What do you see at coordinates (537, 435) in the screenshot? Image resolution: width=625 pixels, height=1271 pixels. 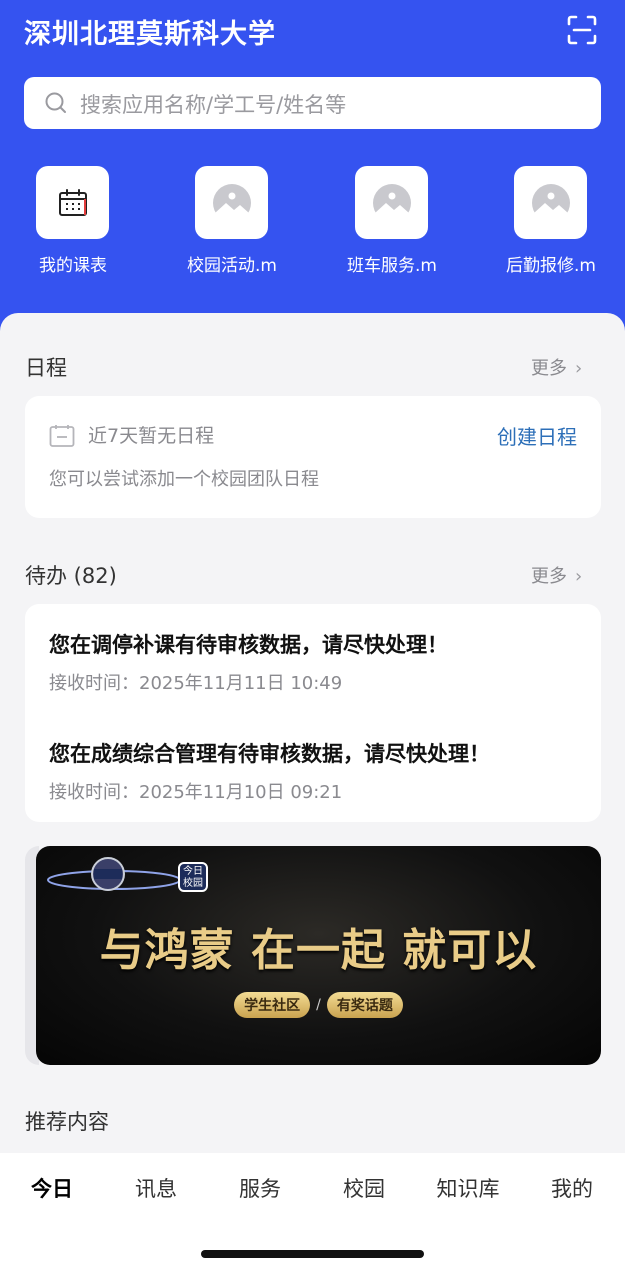 I see `create-schedule-button: 创建日程` at bounding box center [537, 435].